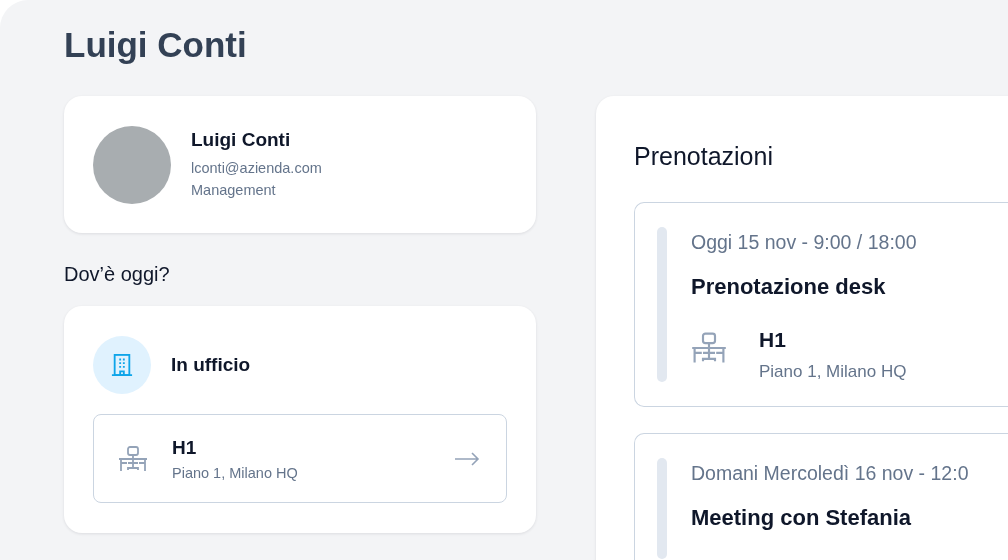 This screenshot has height=560, width=1008. What do you see at coordinates (234, 190) in the screenshot?
I see `user-department: Management` at bounding box center [234, 190].